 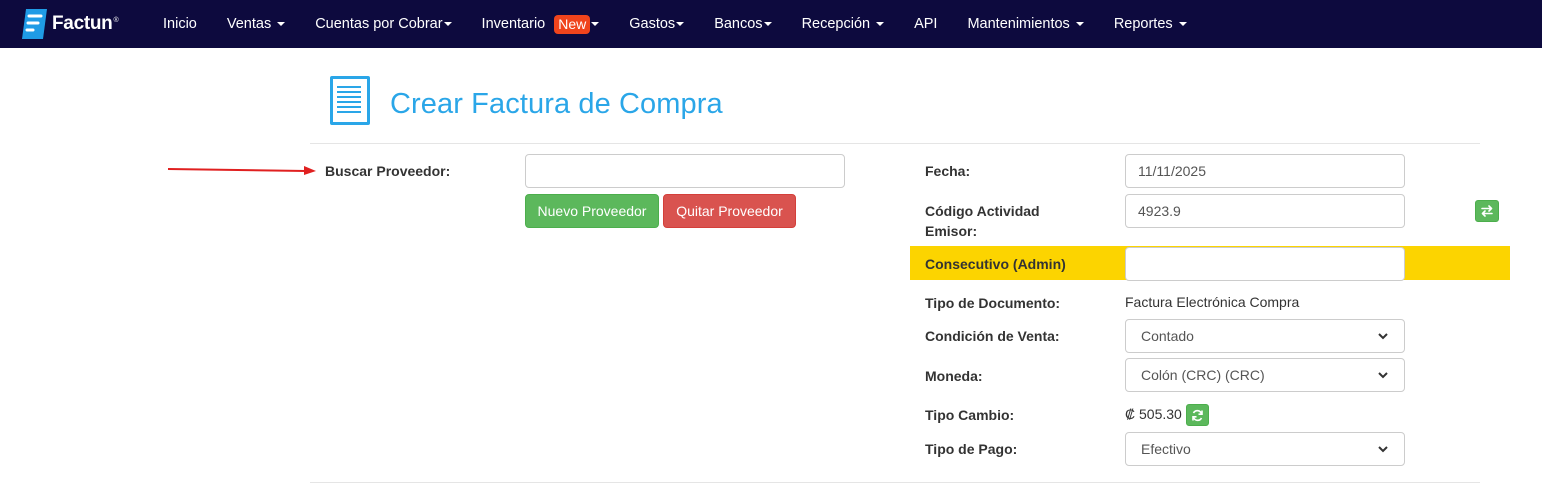 What do you see at coordinates (34, 24) in the screenshot?
I see `factun-logo-icon` at bounding box center [34, 24].